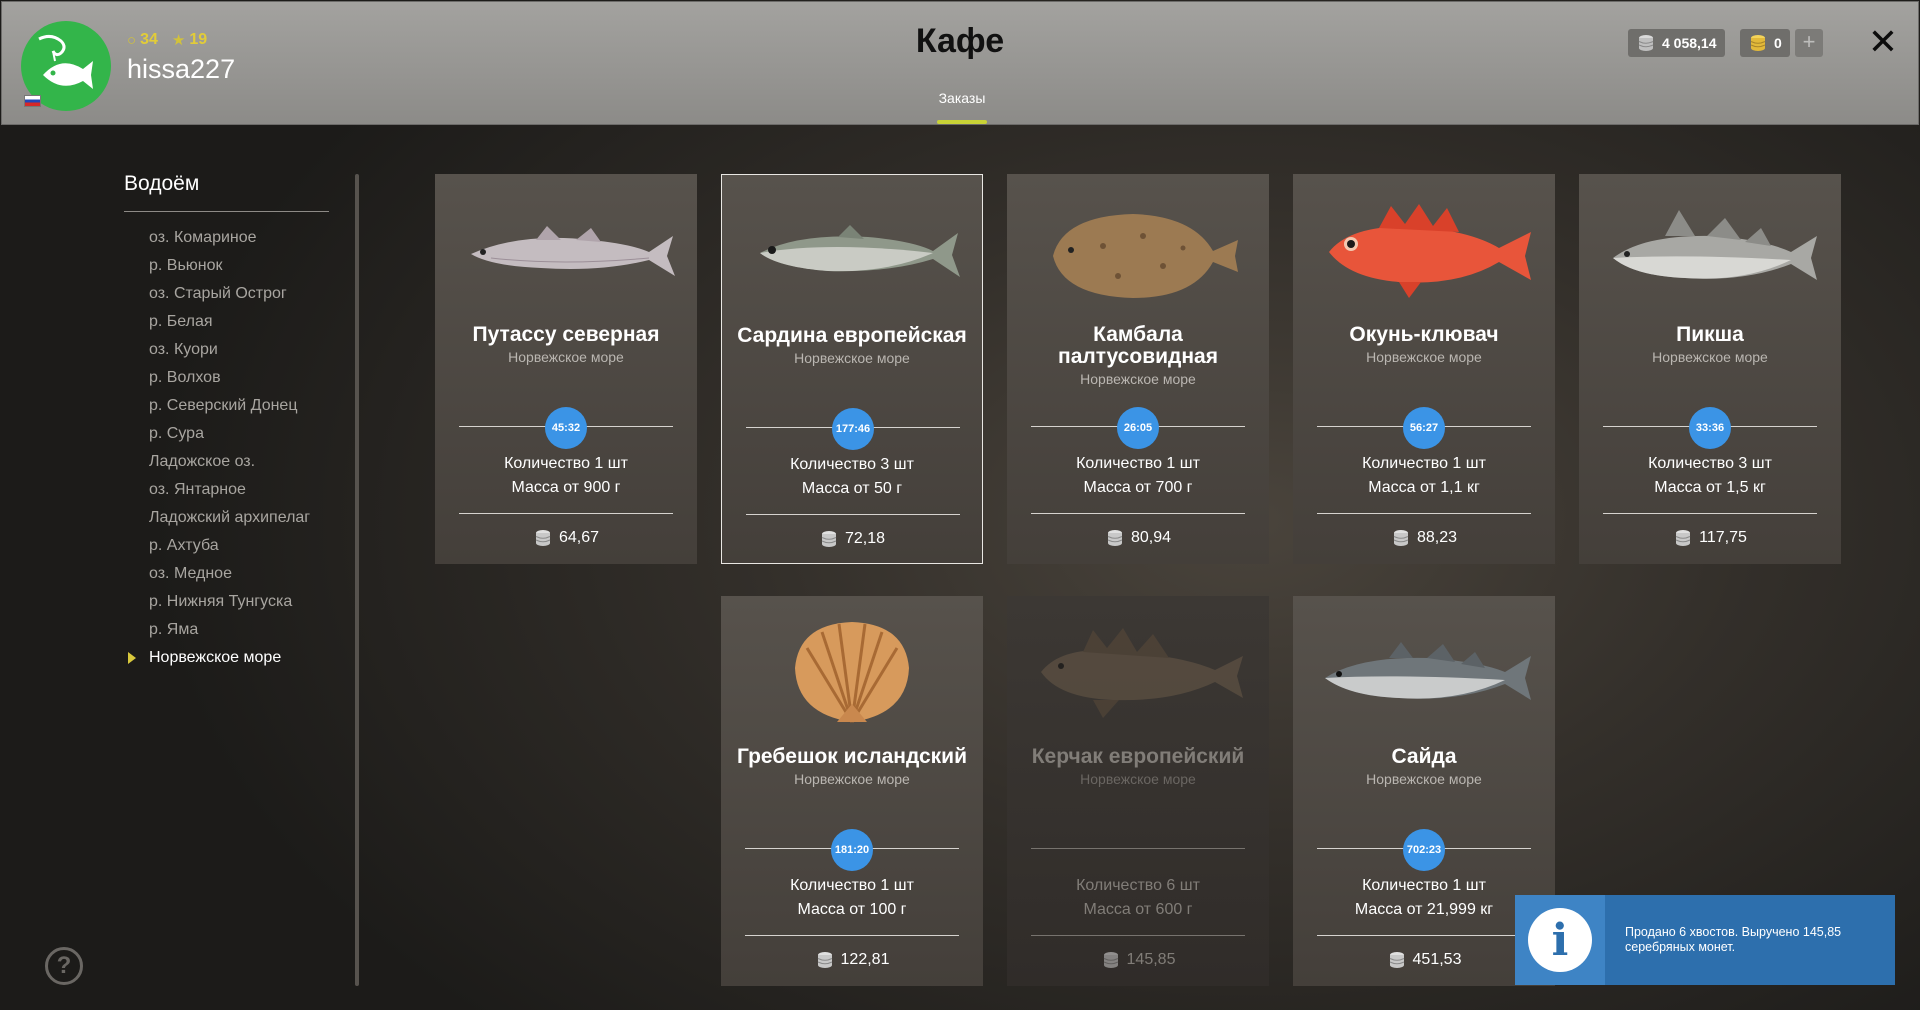 This screenshot has width=1920, height=1010. Describe the element at coordinates (1428, 671) in the screenshot. I see `pollock-fish-icon` at that location.